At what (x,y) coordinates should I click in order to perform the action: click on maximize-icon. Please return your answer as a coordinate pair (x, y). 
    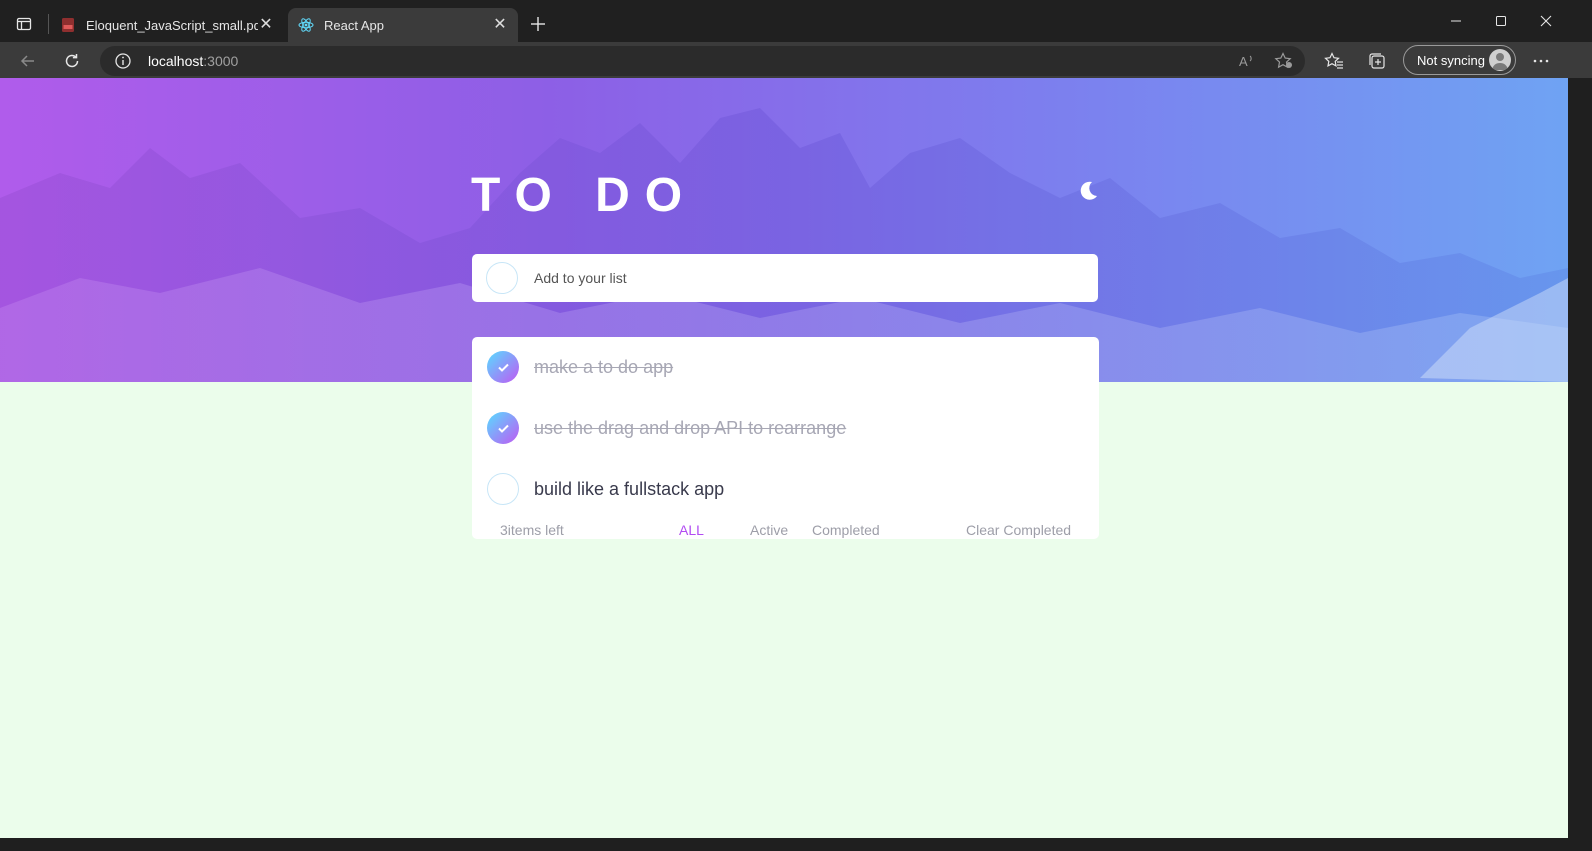
    Looking at the image, I should click on (1501, 21).